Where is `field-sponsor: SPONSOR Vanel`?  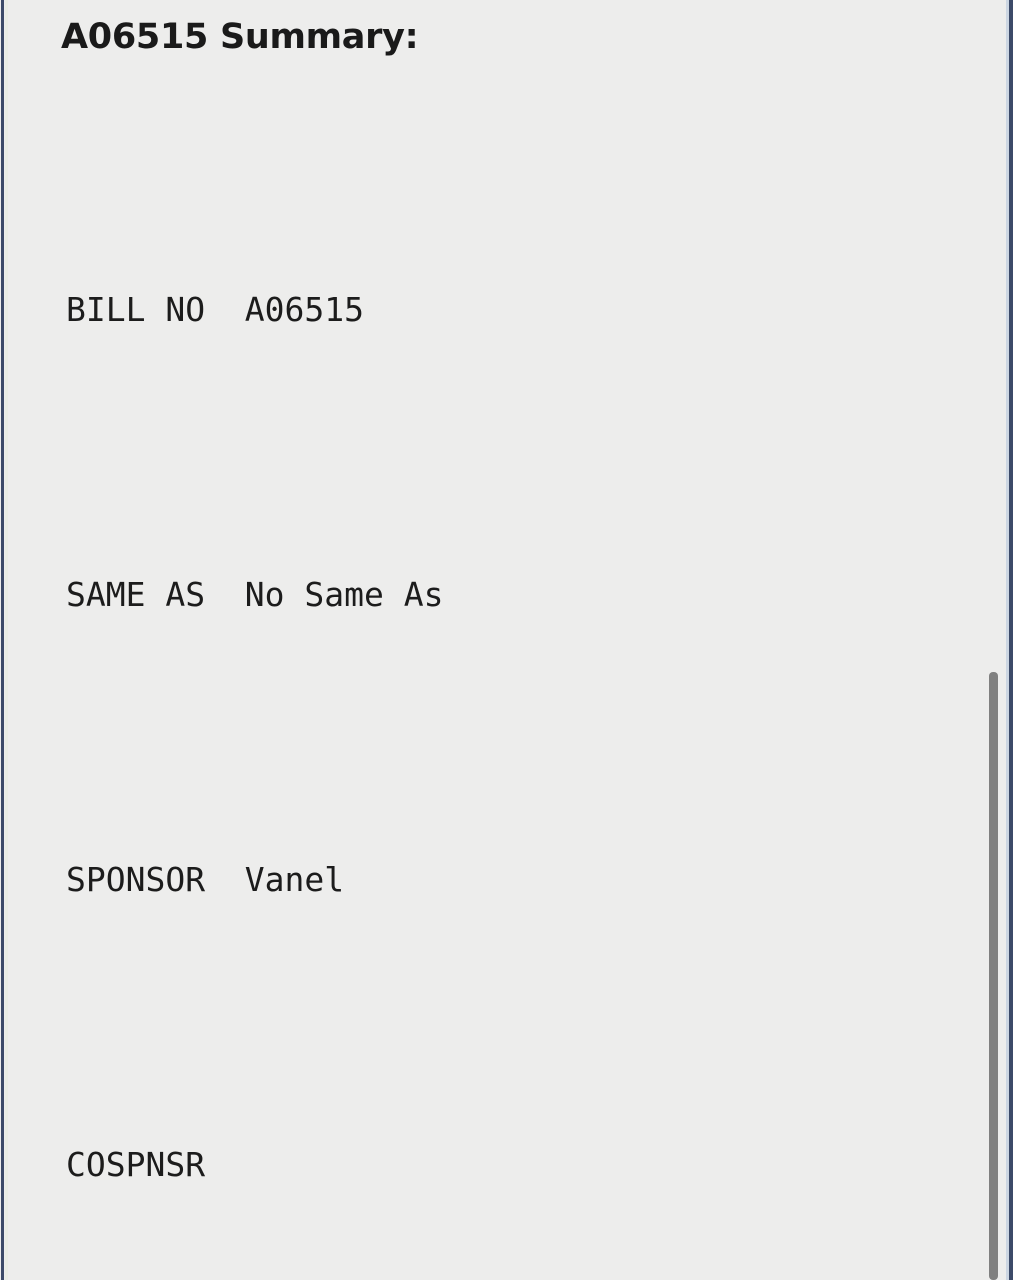 field-sponsor: SPONSOR Vanel is located at coordinates (205, 879).